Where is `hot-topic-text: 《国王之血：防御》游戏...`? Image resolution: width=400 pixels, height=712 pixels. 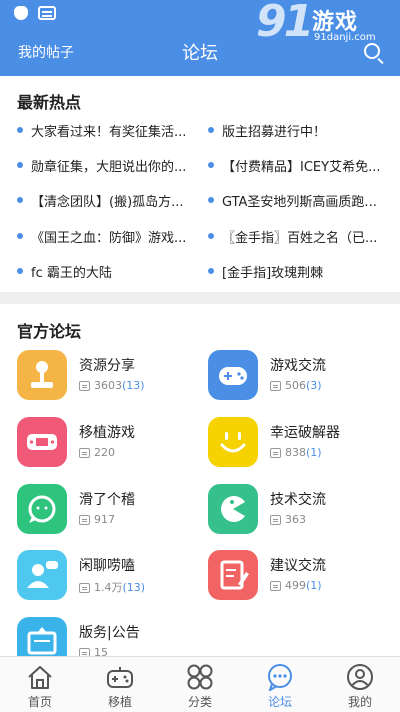 hot-topic-text: 《国王之血：防御》游戏... is located at coordinates (109, 238).